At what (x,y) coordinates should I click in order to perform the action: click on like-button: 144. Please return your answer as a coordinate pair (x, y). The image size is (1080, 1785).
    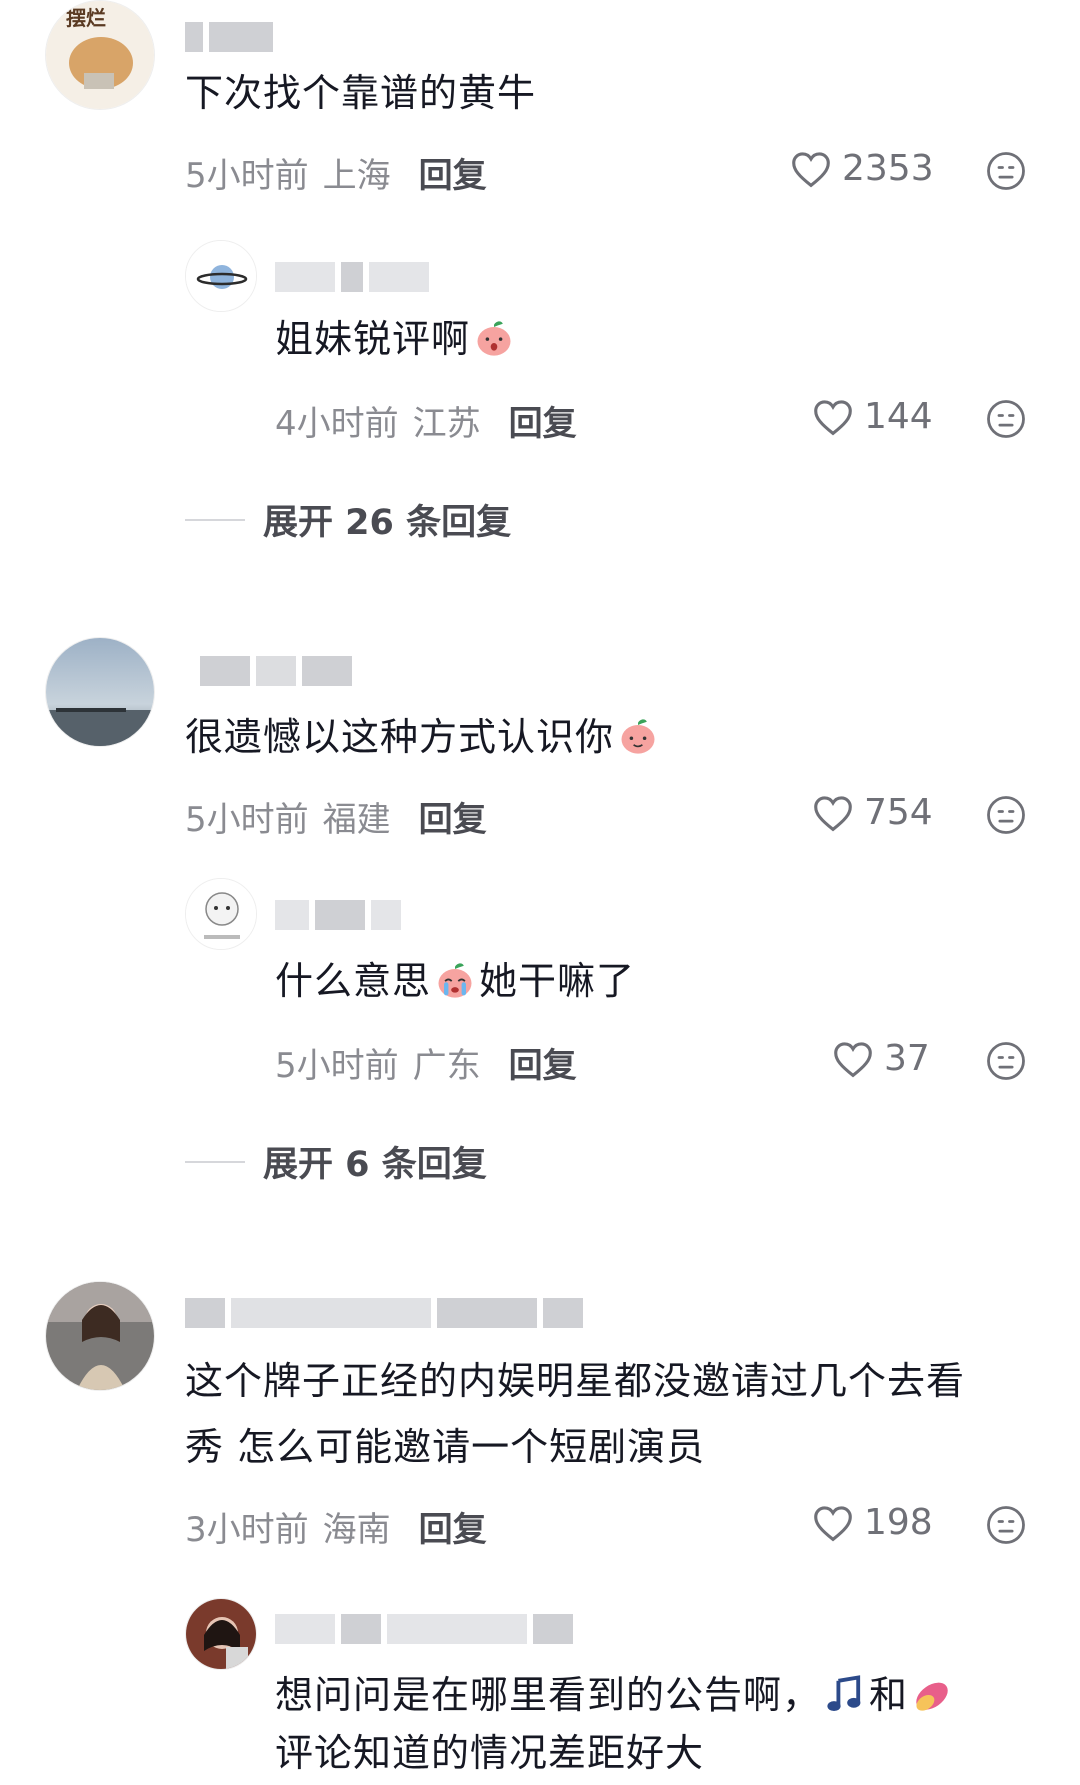
    Looking at the image, I should click on (872, 416).